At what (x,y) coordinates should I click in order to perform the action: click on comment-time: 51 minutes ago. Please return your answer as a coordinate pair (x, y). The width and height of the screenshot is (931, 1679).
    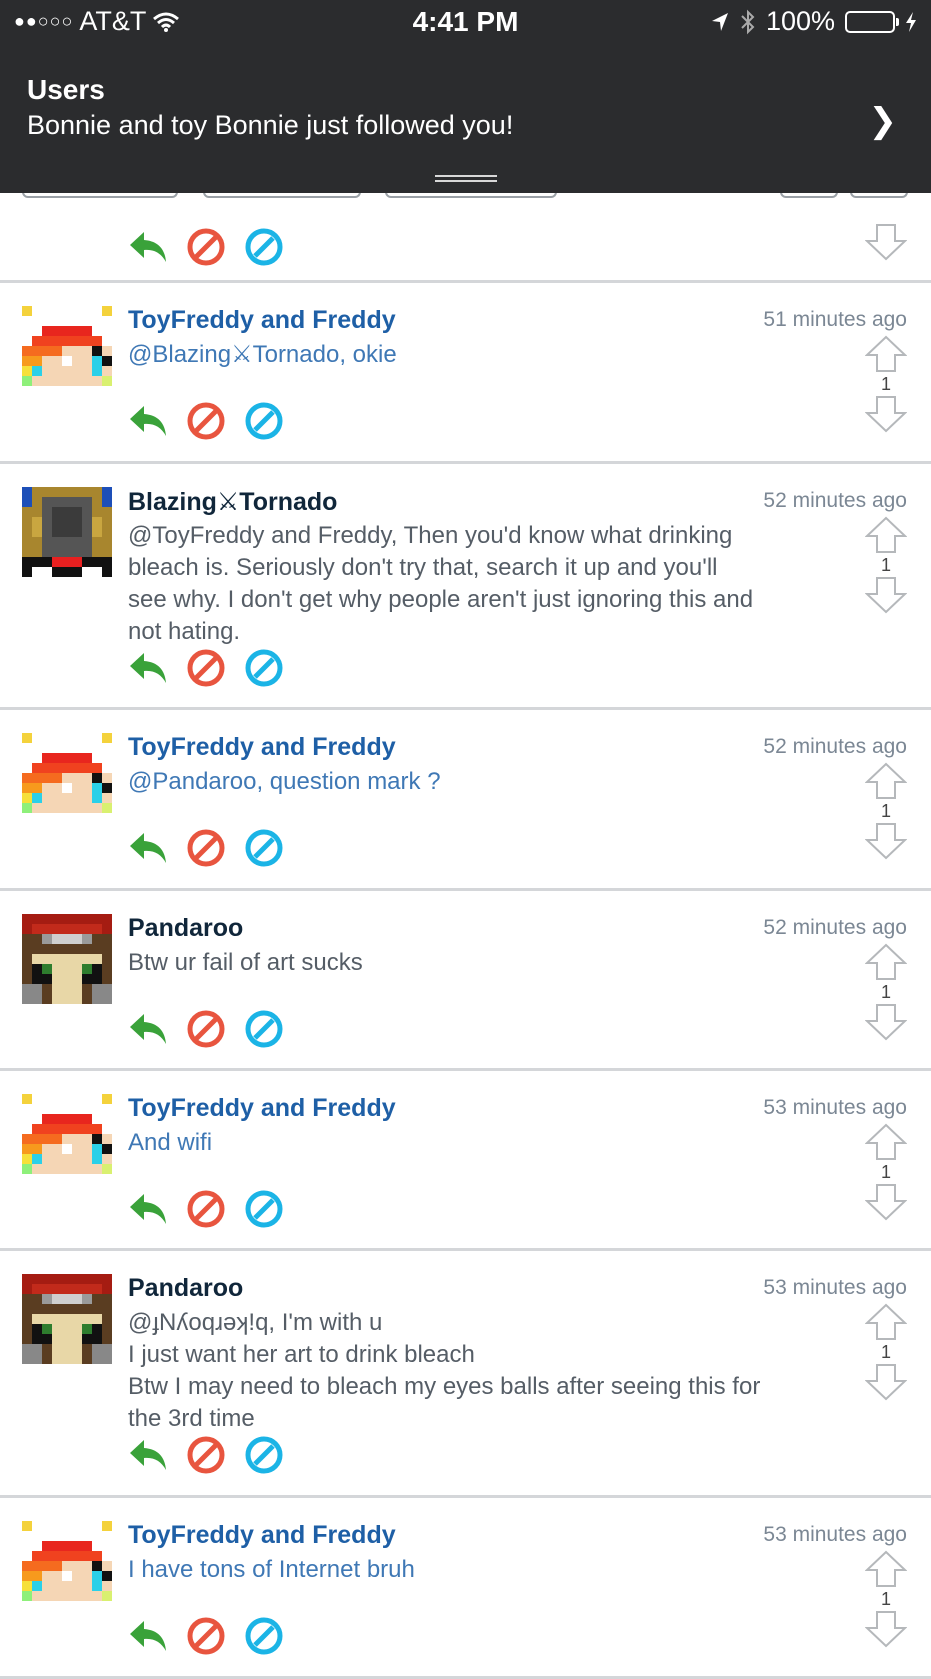
    Looking at the image, I should click on (835, 319).